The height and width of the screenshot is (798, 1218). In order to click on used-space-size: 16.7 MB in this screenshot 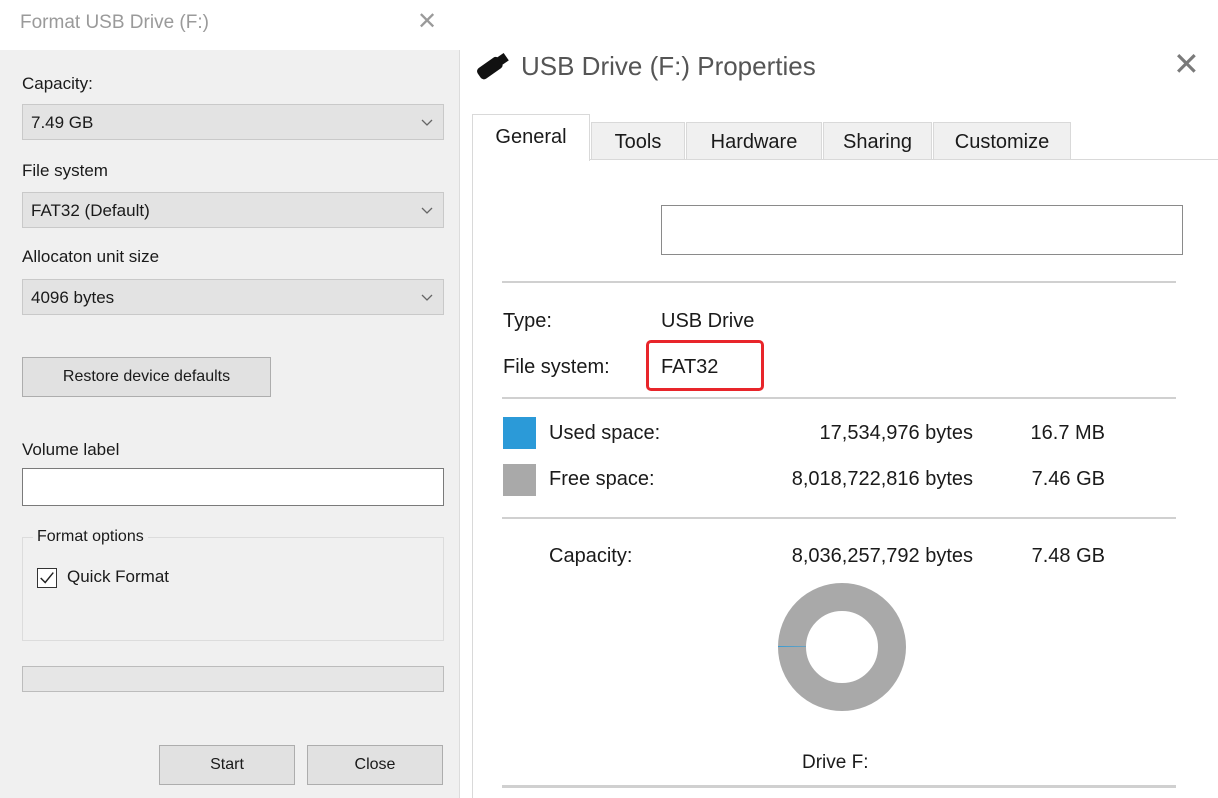, I will do `click(1067, 433)`.